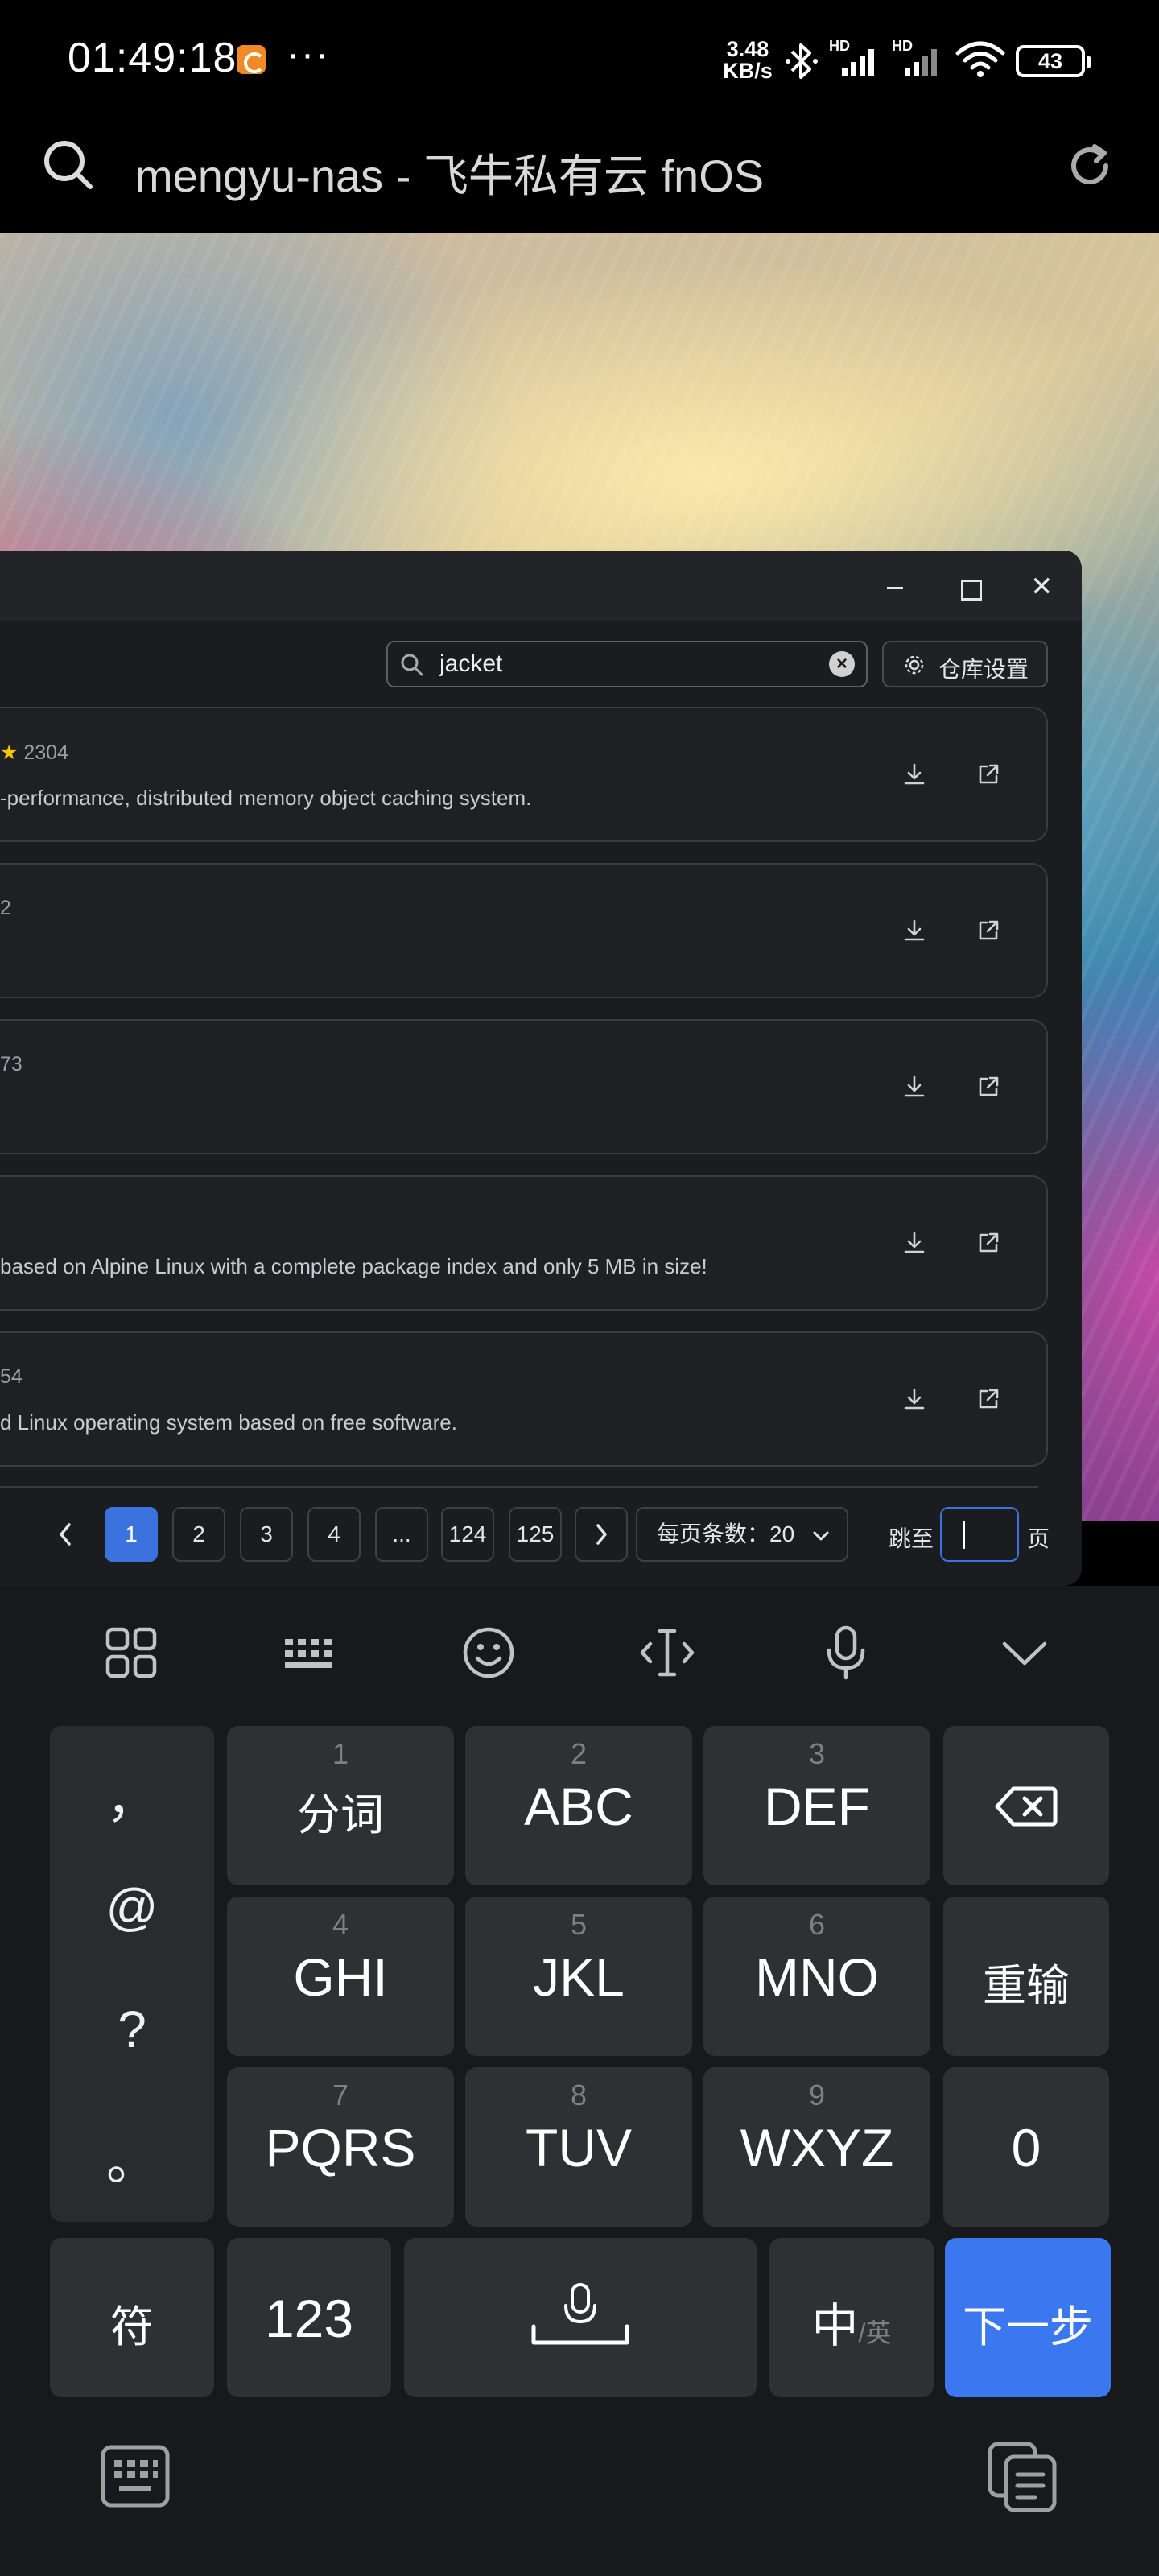 This screenshot has width=1159, height=2576. What do you see at coordinates (11, 1064) in the screenshot?
I see `item-meta: 73` at bounding box center [11, 1064].